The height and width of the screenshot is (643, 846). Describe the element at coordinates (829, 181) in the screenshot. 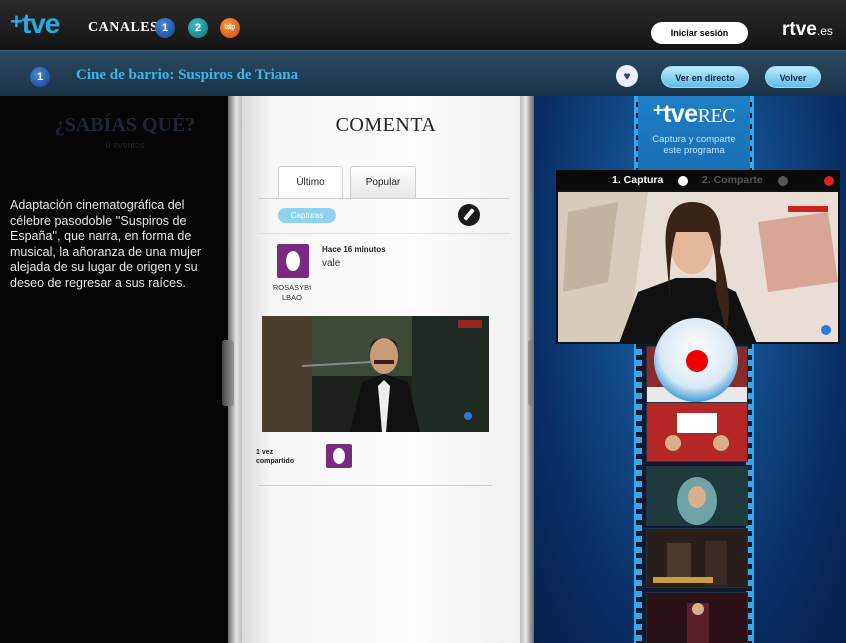

I see `close-capture-icon` at that location.